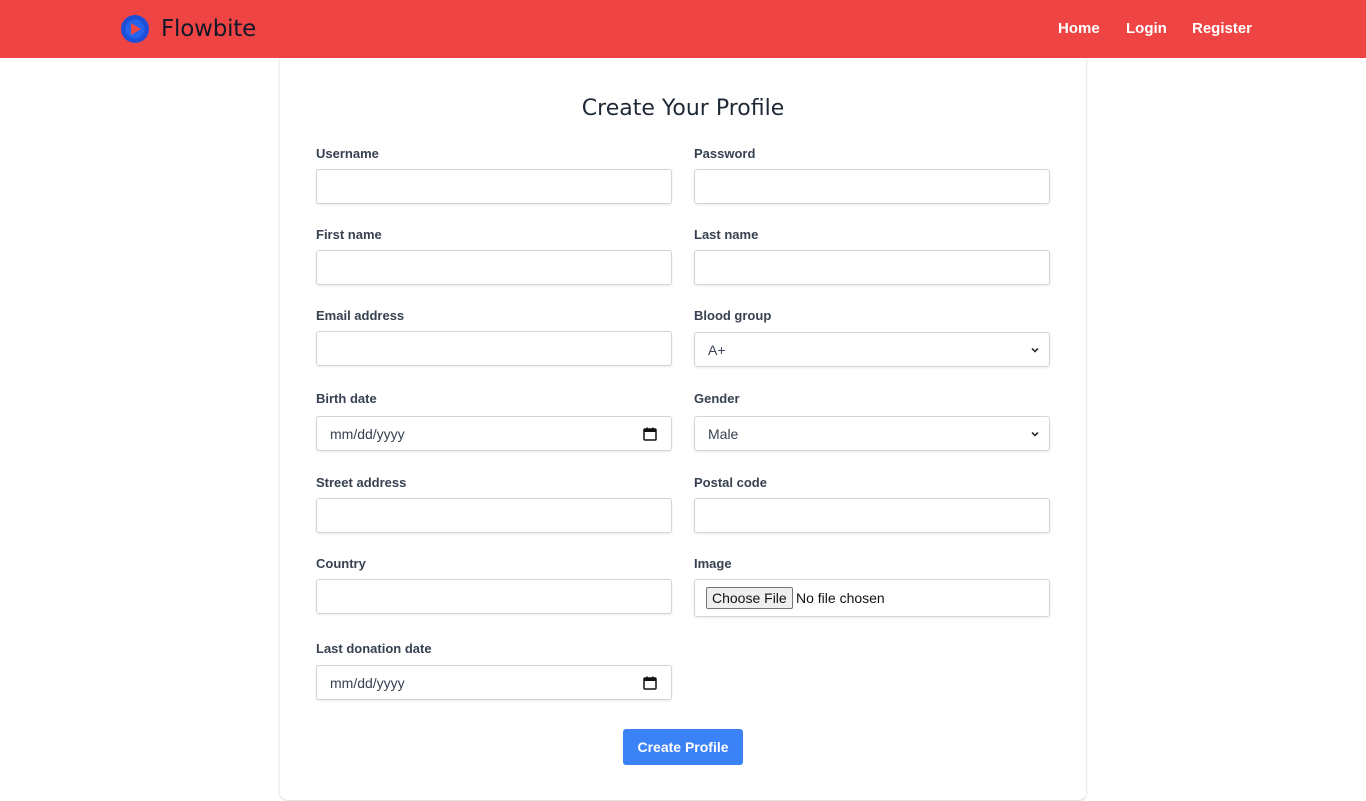 This screenshot has width=1366, height=801. What do you see at coordinates (346, 398) in the screenshot?
I see `birth-date-label: Birth date` at bounding box center [346, 398].